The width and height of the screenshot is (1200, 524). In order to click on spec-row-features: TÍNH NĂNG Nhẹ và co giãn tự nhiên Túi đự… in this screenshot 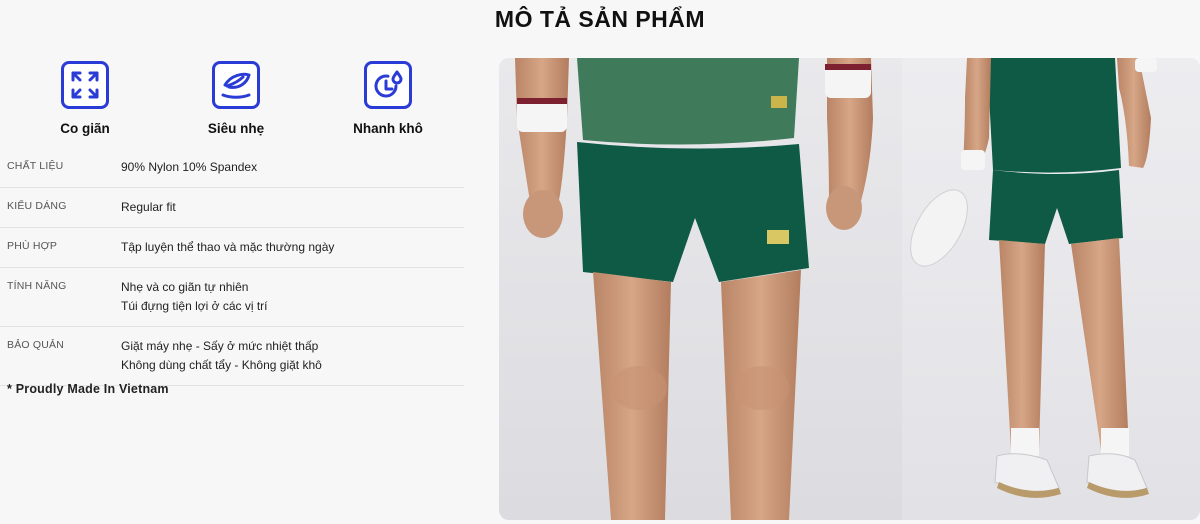, I will do `click(232, 297)`.